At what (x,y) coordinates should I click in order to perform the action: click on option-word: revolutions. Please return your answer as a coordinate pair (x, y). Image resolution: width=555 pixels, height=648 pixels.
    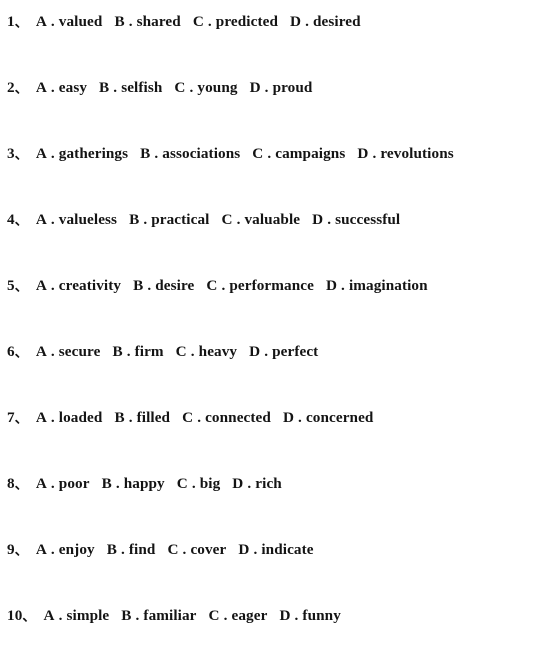
    Looking at the image, I should click on (417, 153).